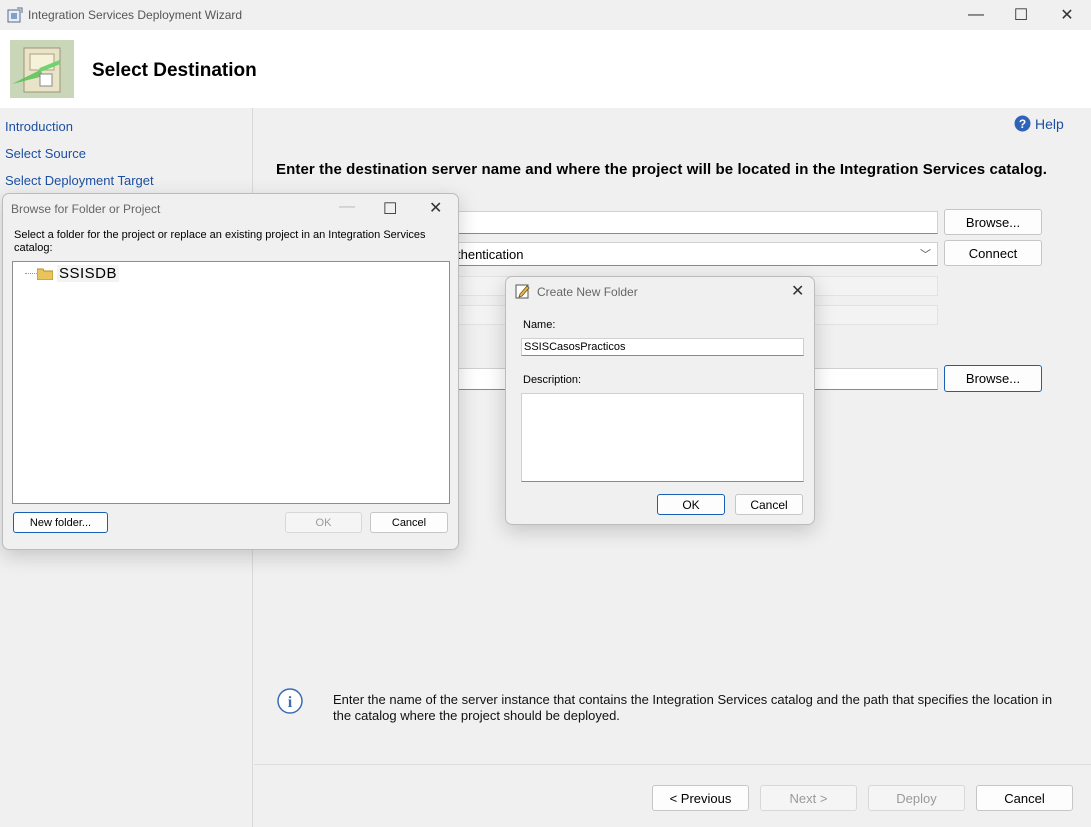 The width and height of the screenshot is (1091, 827). What do you see at coordinates (587, 292) in the screenshot?
I see `create-dialog-title: Create New Folder` at bounding box center [587, 292].